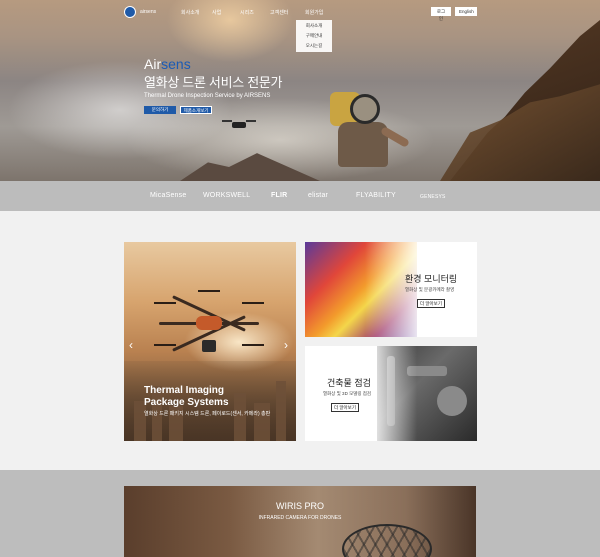  Describe the element at coordinates (299, 506) in the screenshot. I see `banner-title: WIRIS PRO` at that location.